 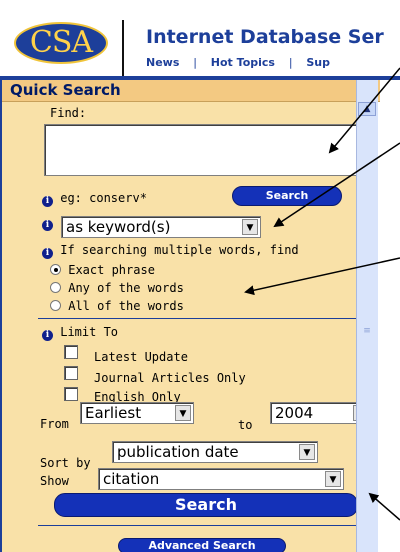 I want to click on scroll-up-arrow-icon: ▲, so click(x=367, y=109).